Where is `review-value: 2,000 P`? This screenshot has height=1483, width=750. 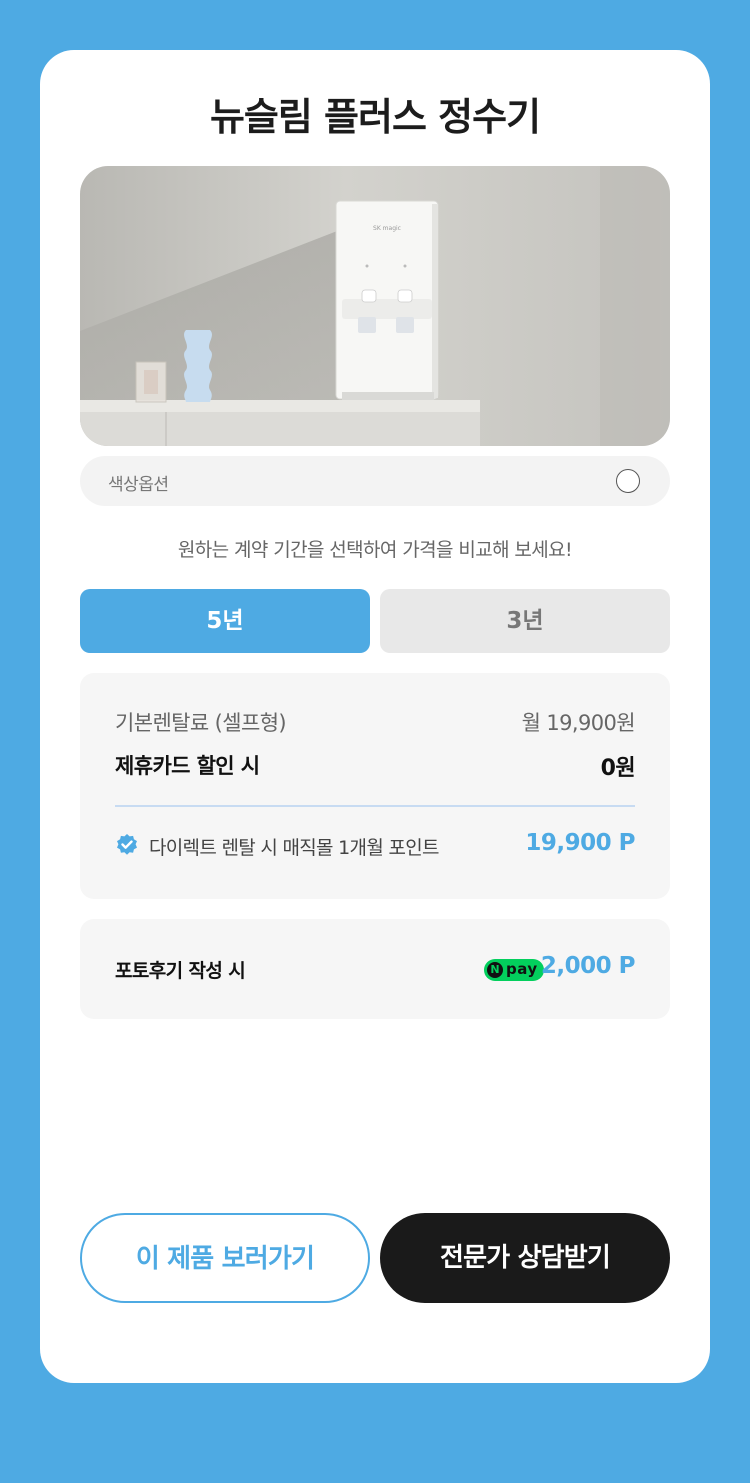 review-value: 2,000 P is located at coordinates (588, 966).